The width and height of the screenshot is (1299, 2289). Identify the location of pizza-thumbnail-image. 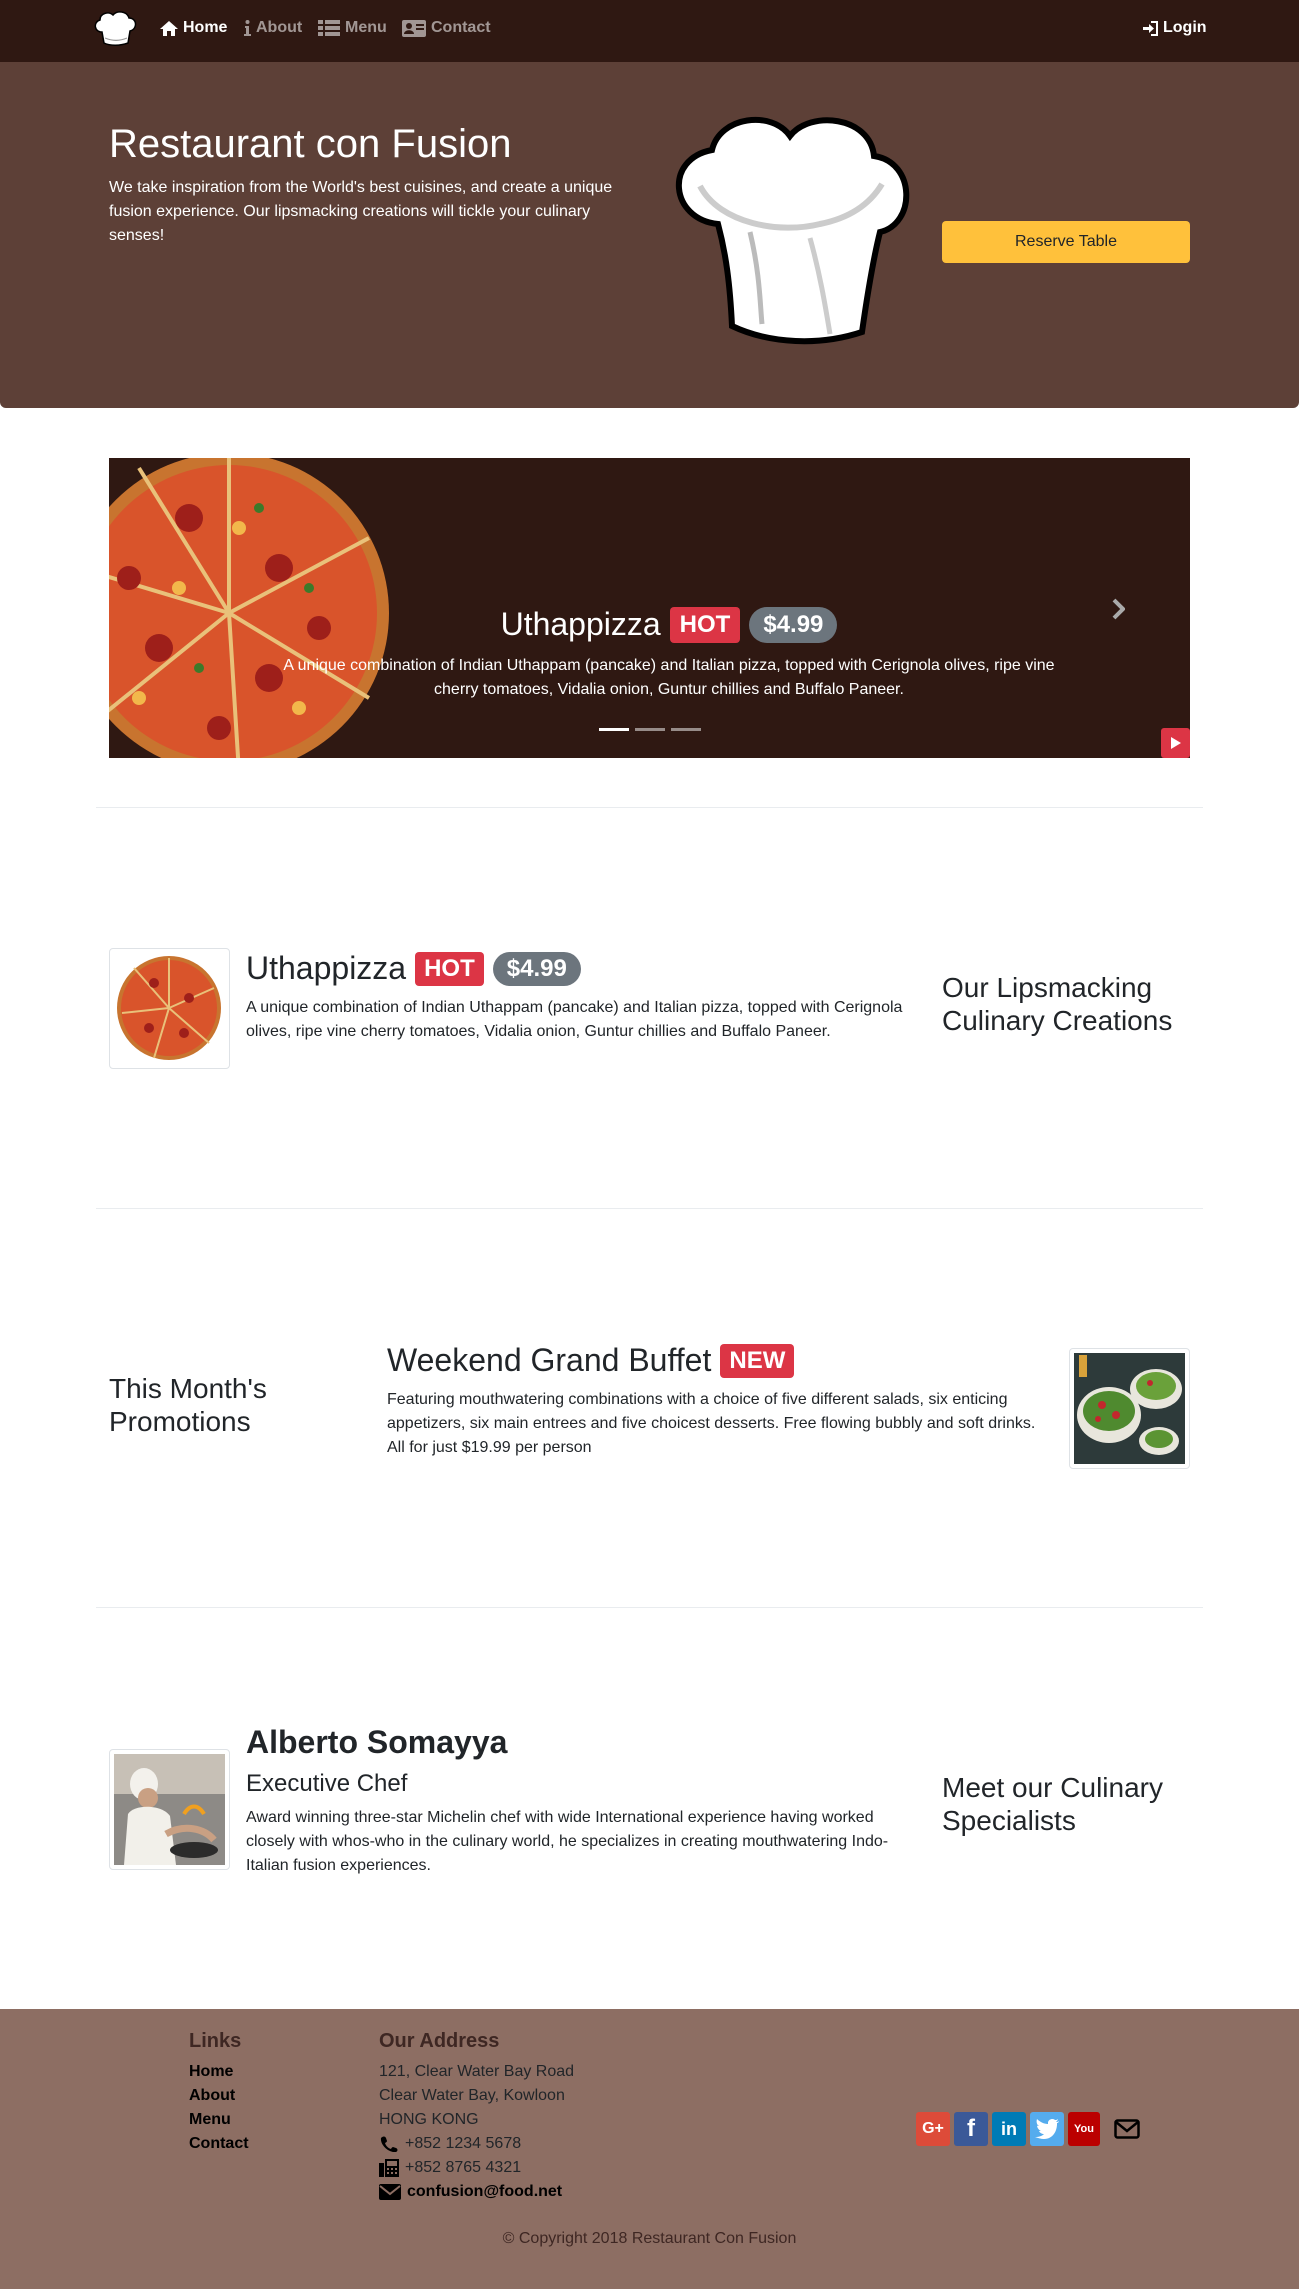
(169, 1008).